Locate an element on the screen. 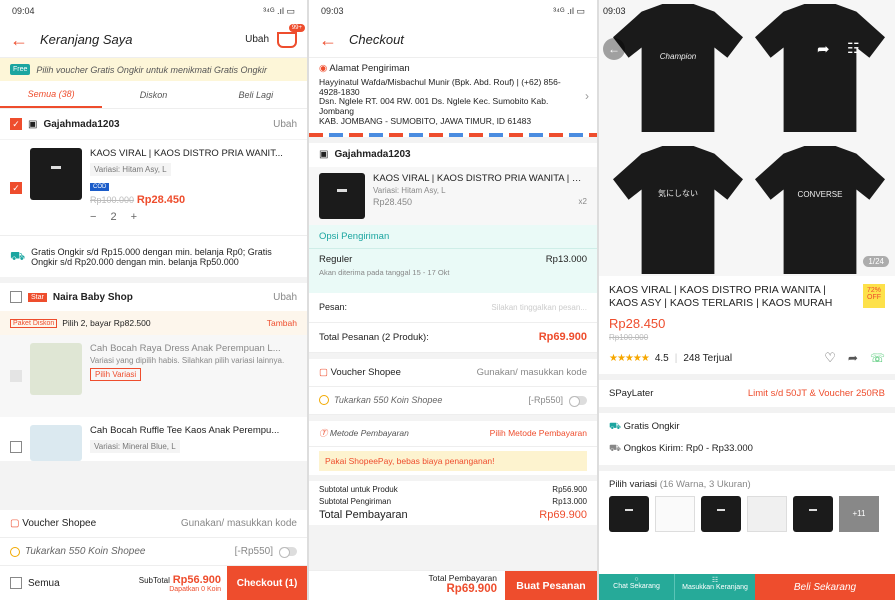 Image resolution: width=895 pixels, height=600 pixels. coin-icon is located at coordinates (324, 400).